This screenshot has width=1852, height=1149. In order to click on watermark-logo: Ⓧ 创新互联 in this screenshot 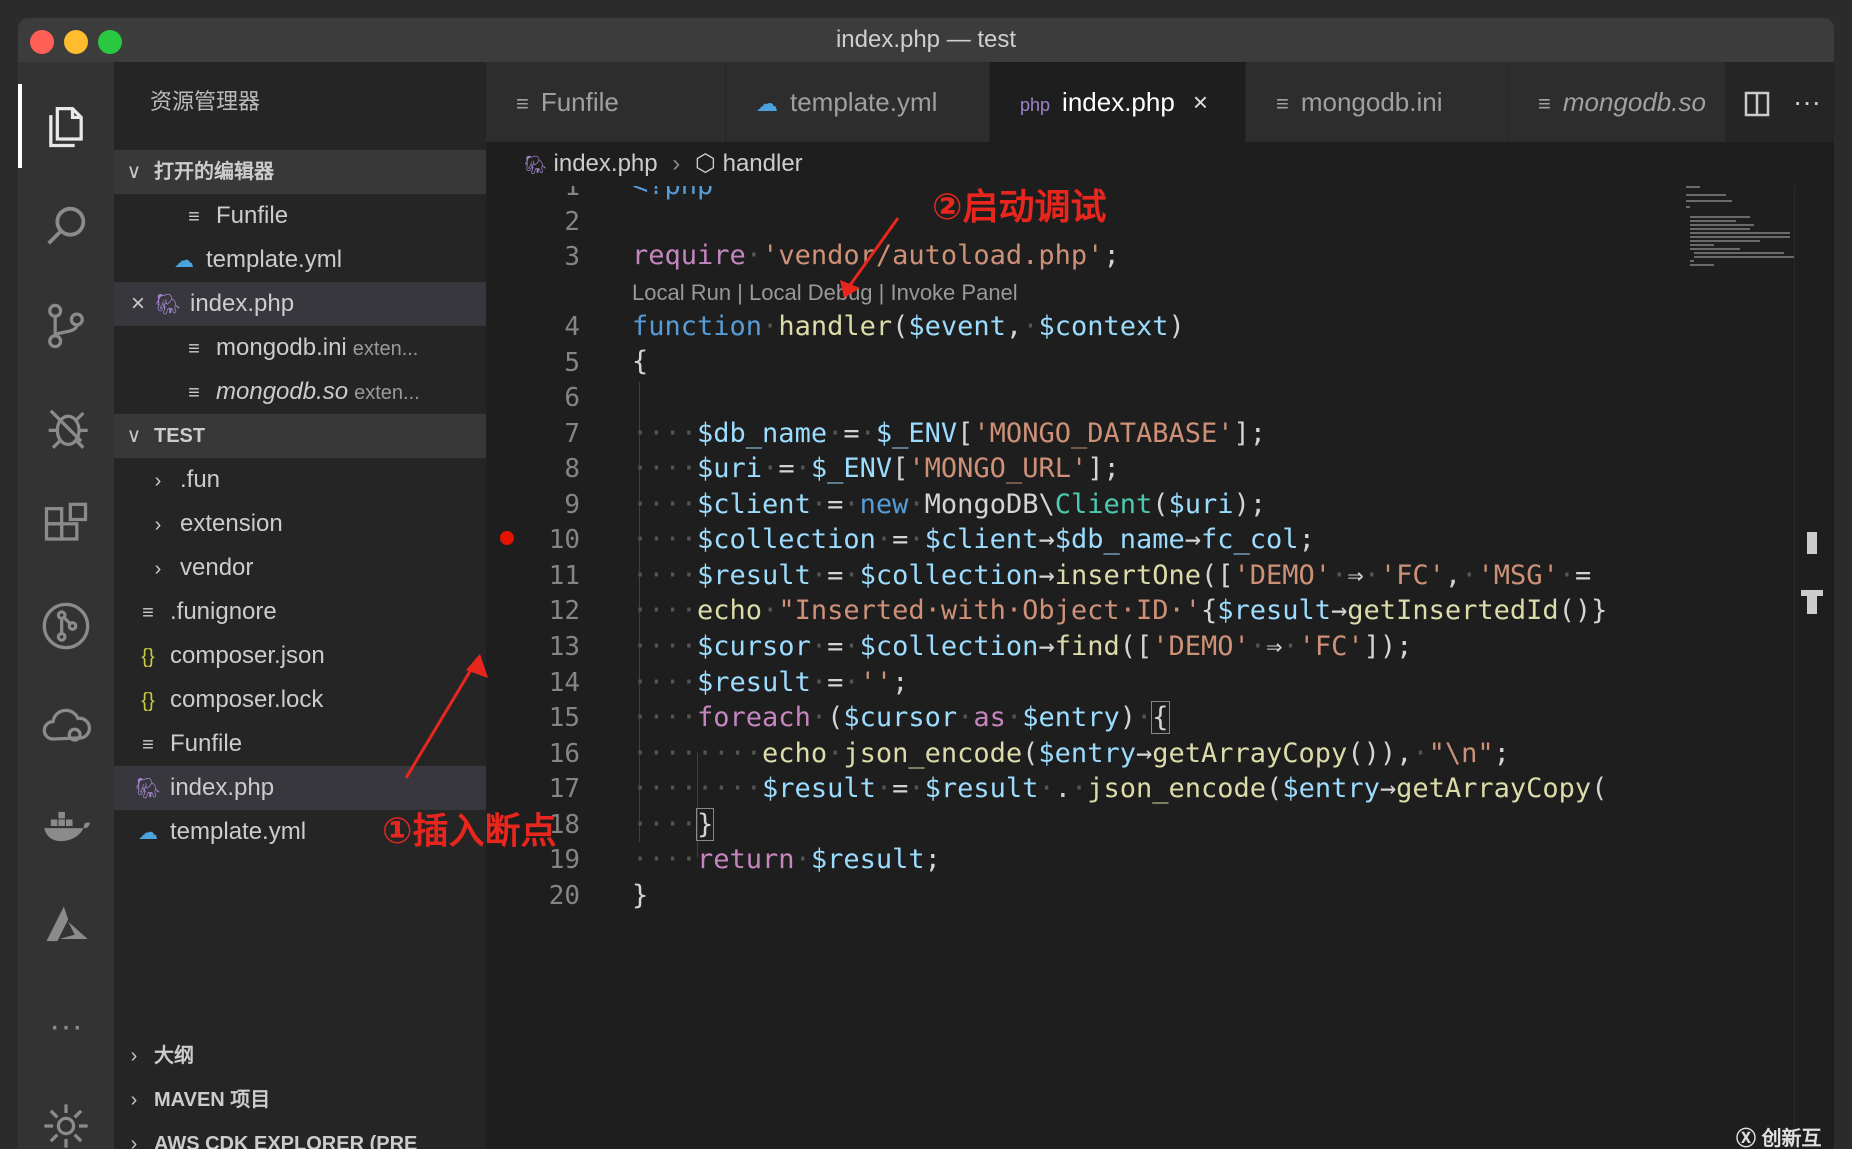, I will do `click(1785, 1135)`.